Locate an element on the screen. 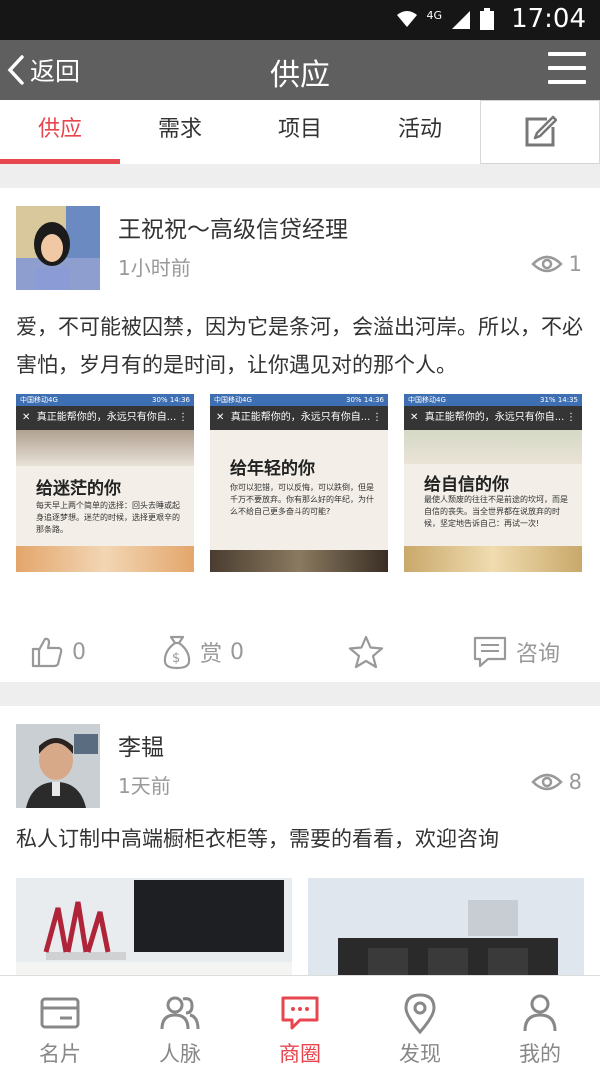 The image size is (600, 1067). tab-project: 项目 is located at coordinates (300, 132).